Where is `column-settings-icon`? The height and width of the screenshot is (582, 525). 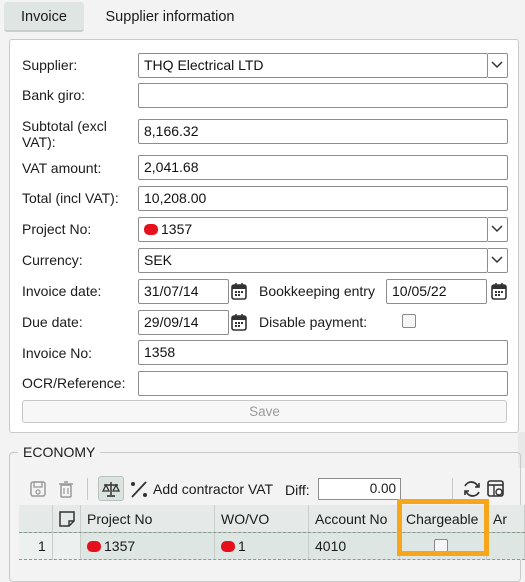
column-settings-icon is located at coordinates (496, 489).